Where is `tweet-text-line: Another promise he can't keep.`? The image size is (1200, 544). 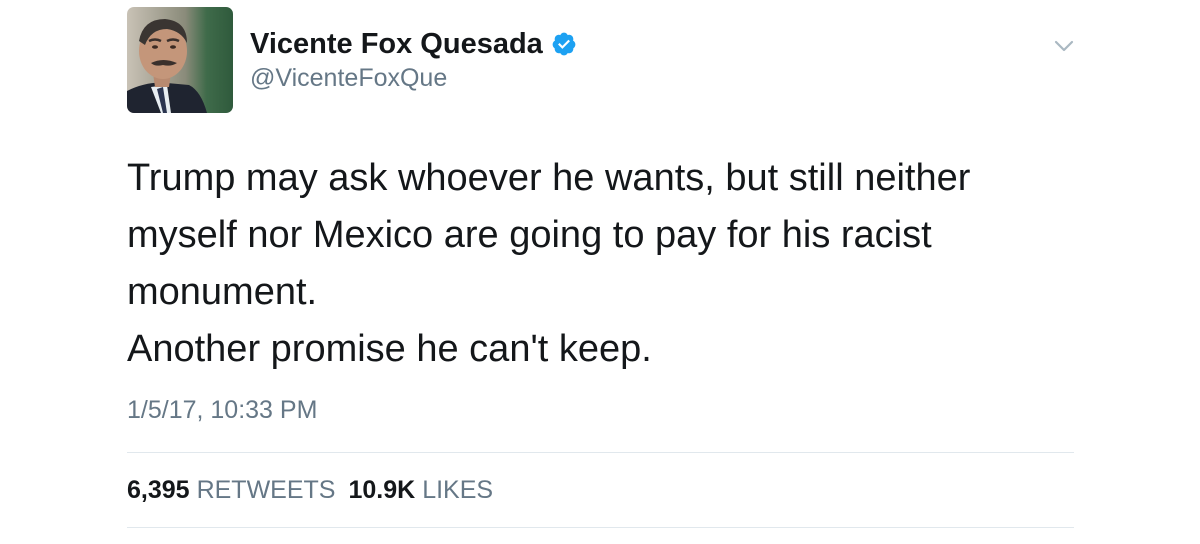 tweet-text-line: Another promise he can't keep. is located at coordinates (389, 349).